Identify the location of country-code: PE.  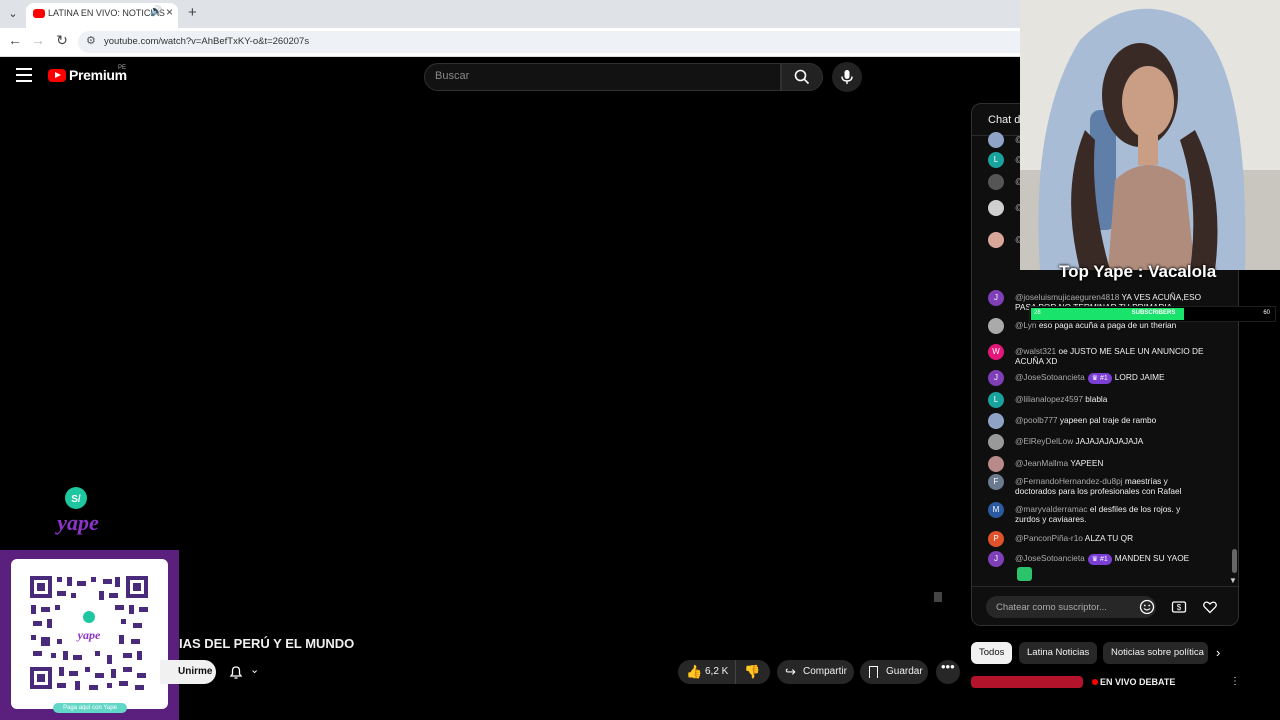
(122, 68).